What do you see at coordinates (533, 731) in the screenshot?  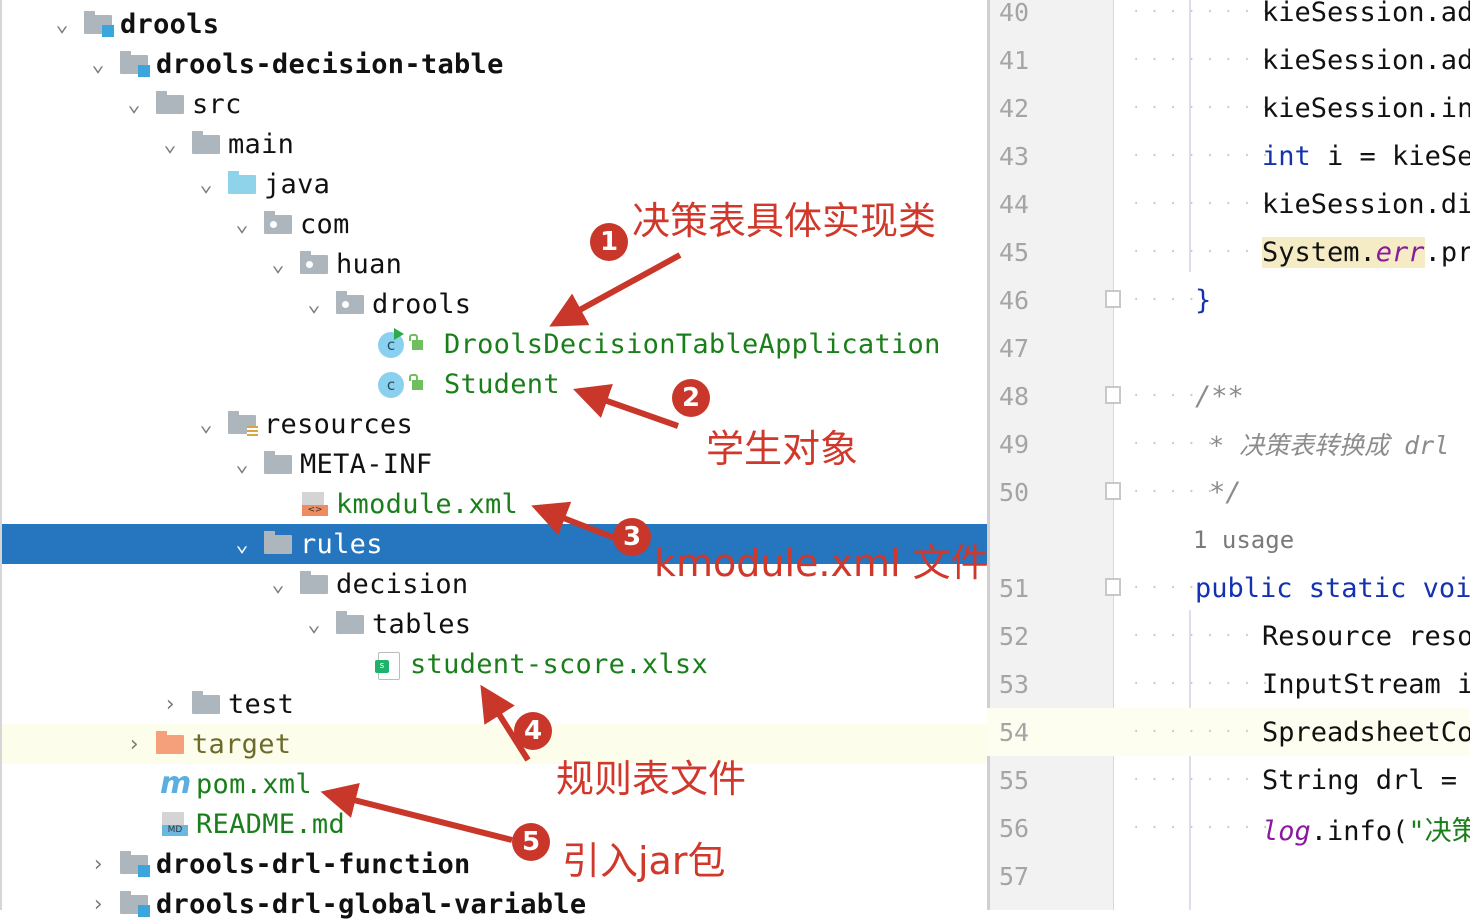 I see `annotation-badge-4: 4` at bounding box center [533, 731].